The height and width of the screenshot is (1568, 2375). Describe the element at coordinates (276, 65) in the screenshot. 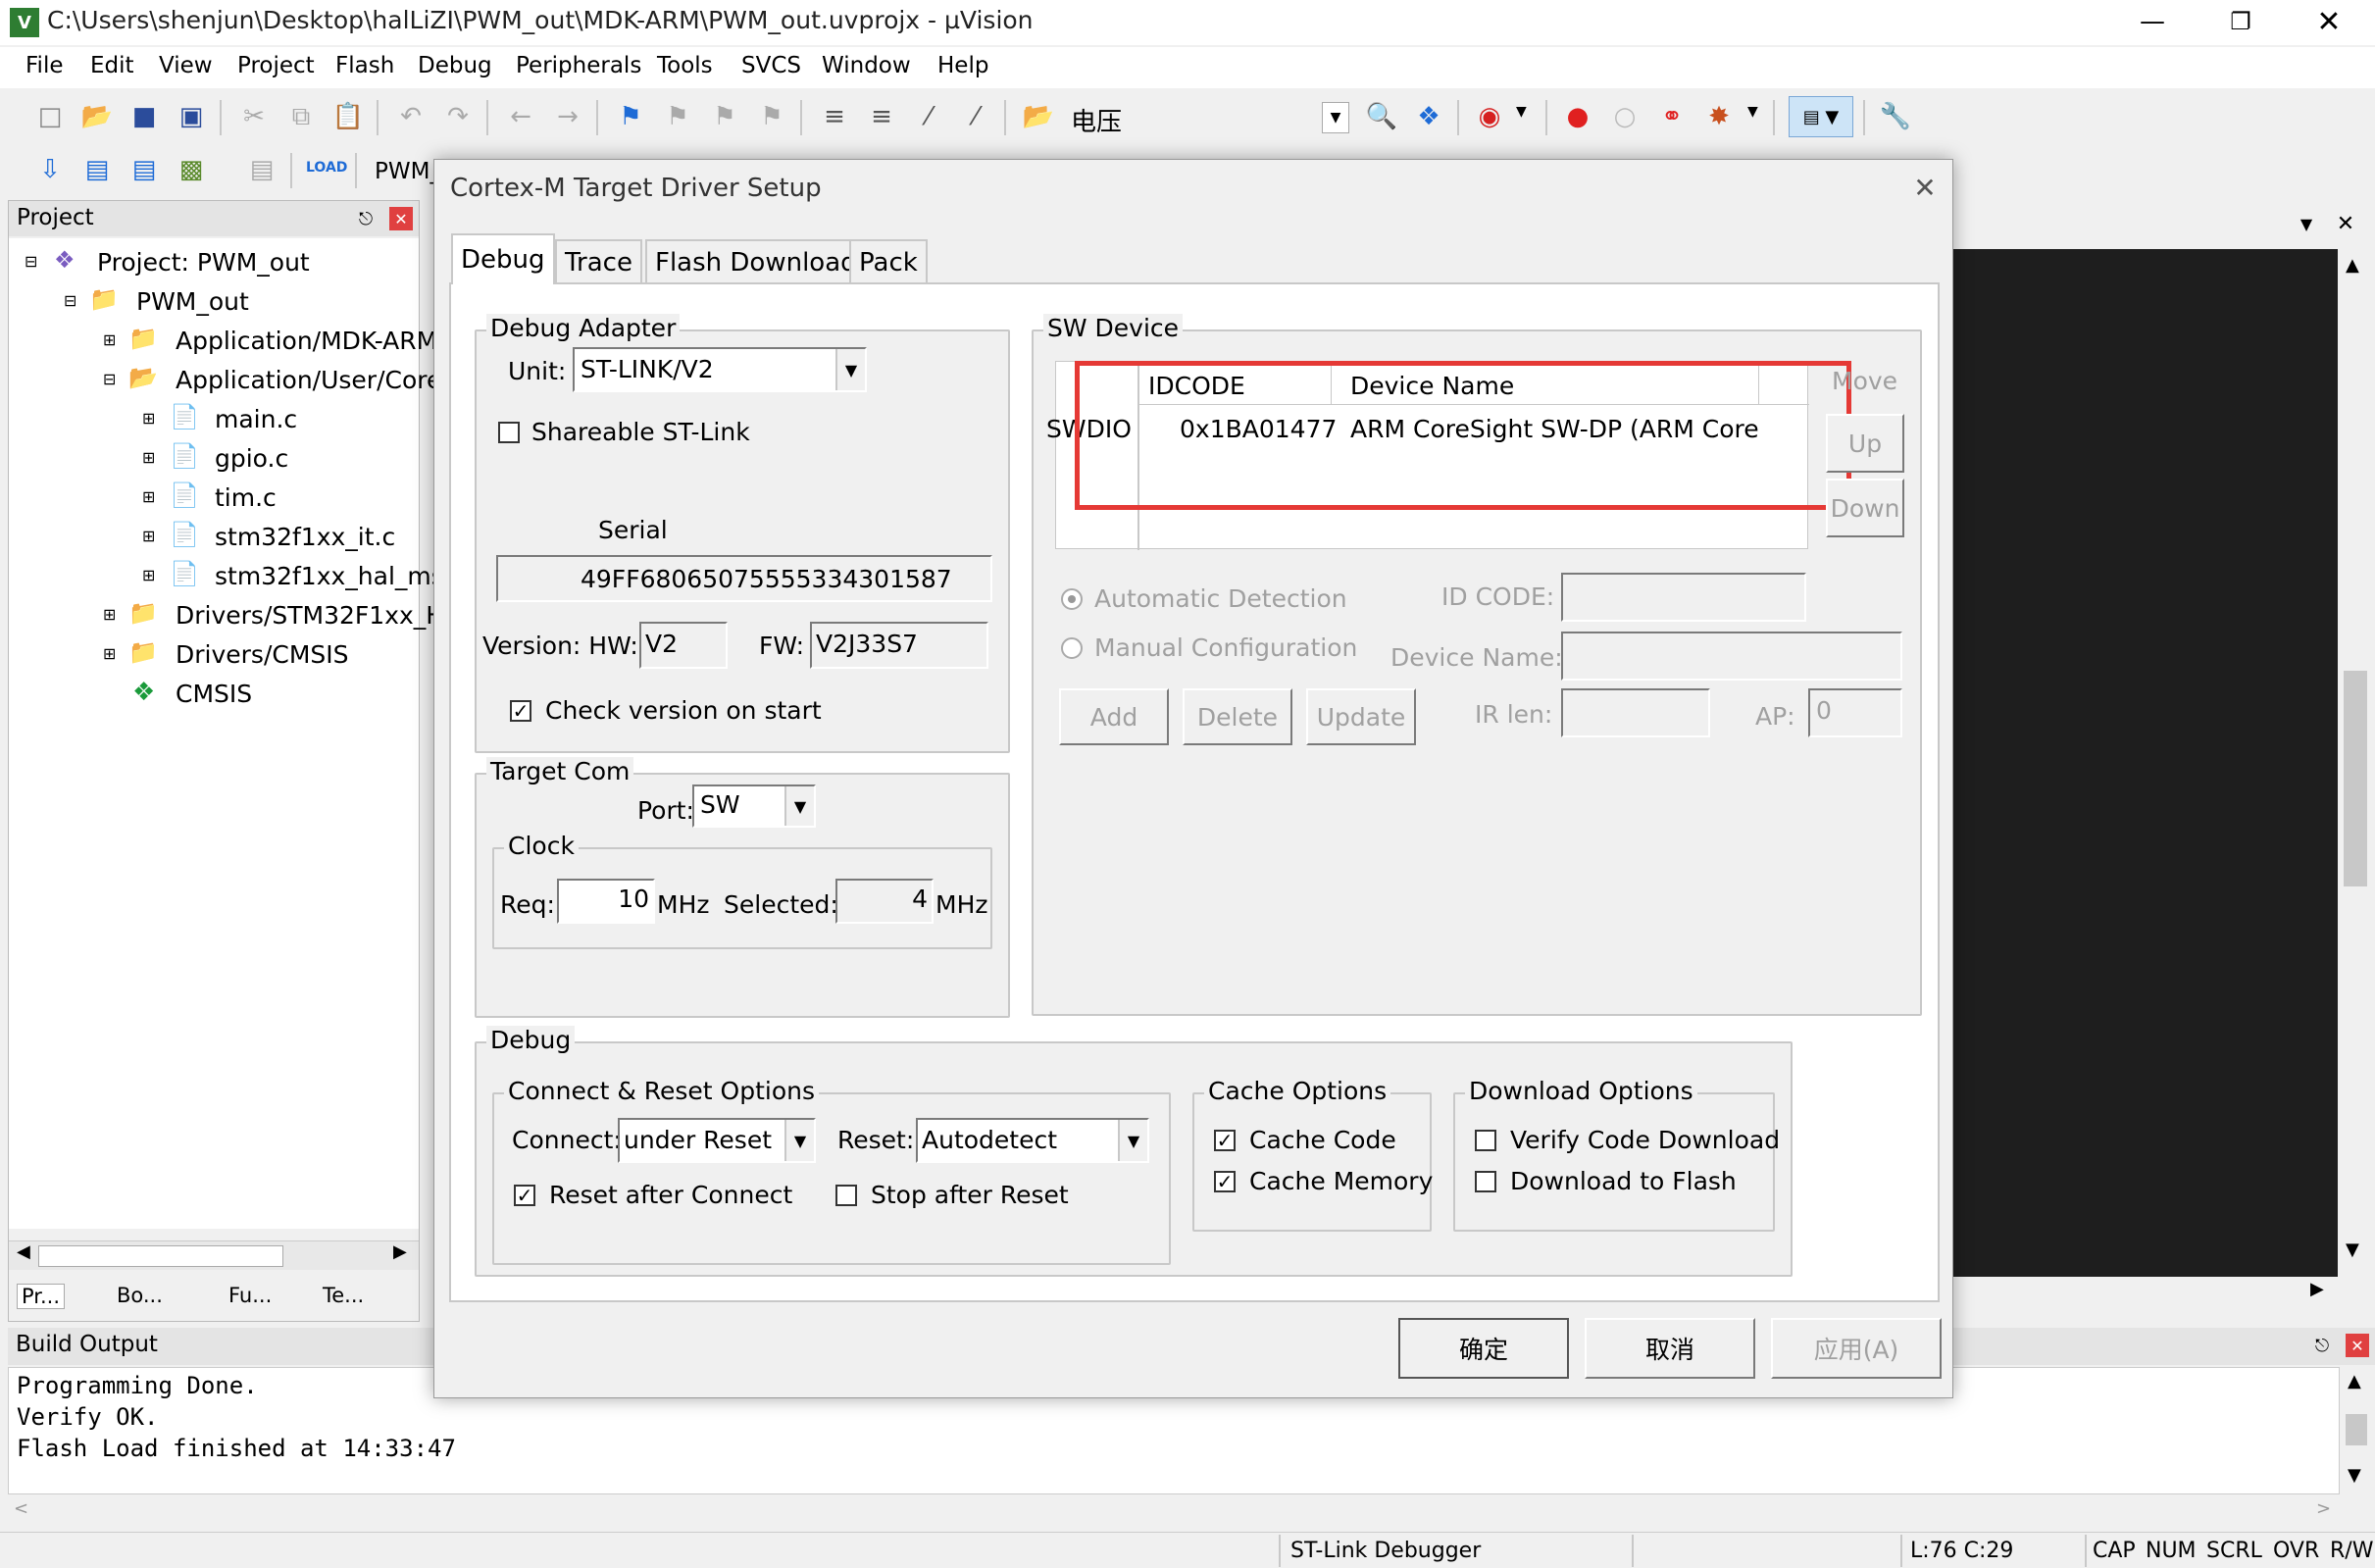

I see `menu-project: Project` at that location.